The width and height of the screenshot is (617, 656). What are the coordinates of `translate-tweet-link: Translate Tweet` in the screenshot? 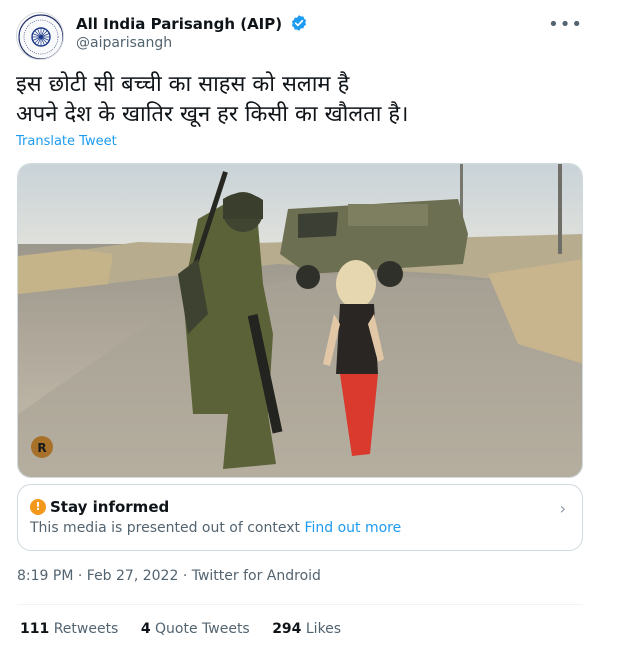 It's located at (66, 141).